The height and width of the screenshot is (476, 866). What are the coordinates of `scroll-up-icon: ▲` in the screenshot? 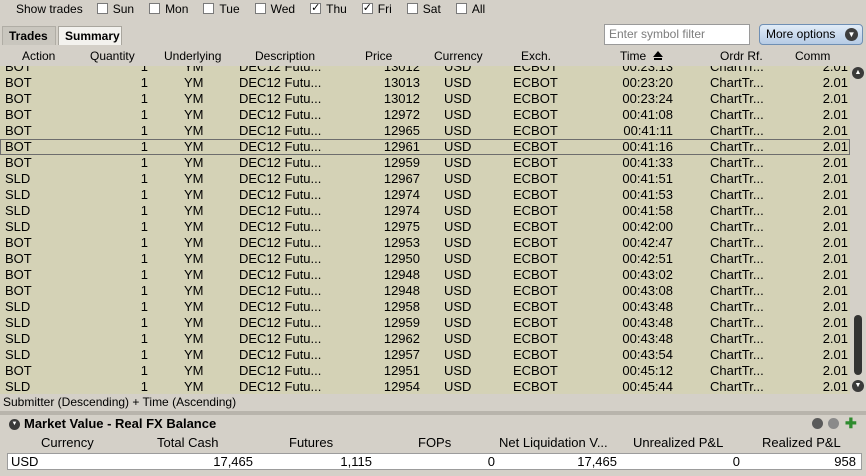 It's located at (858, 73).